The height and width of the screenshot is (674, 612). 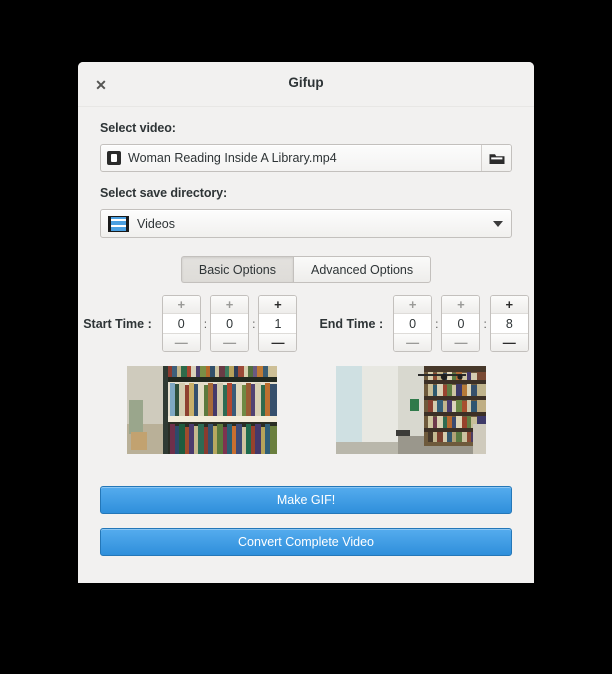 What do you see at coordinates (306, 223) in the screenshot?
I see `save-directory-select: Videos` at bounding box center [306, 223].